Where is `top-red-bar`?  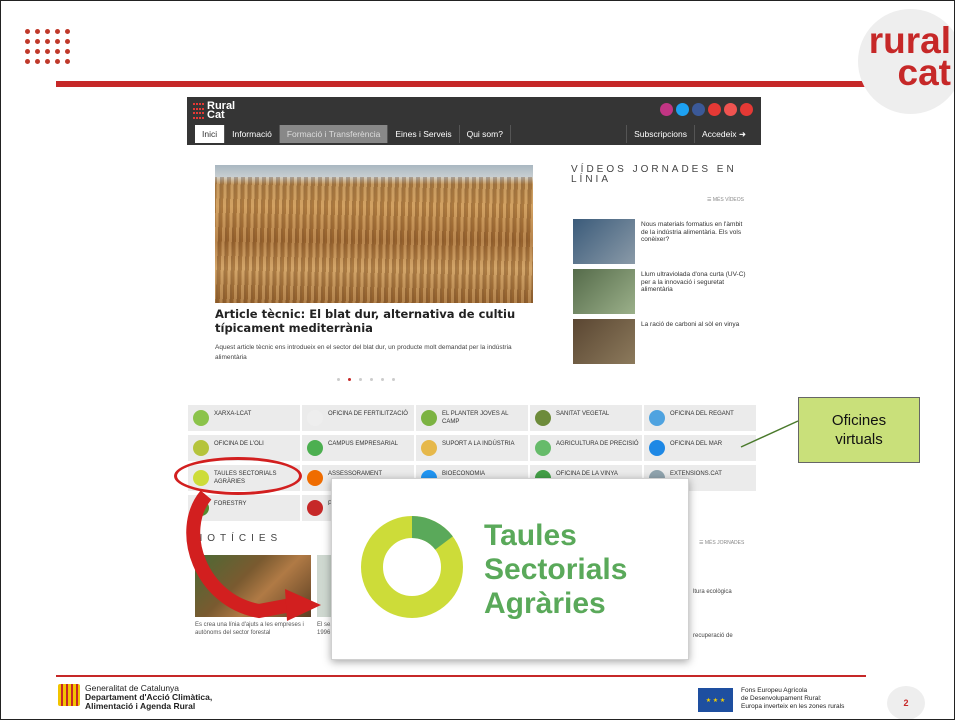
top-red-bar is located at coordinates (461, 84).